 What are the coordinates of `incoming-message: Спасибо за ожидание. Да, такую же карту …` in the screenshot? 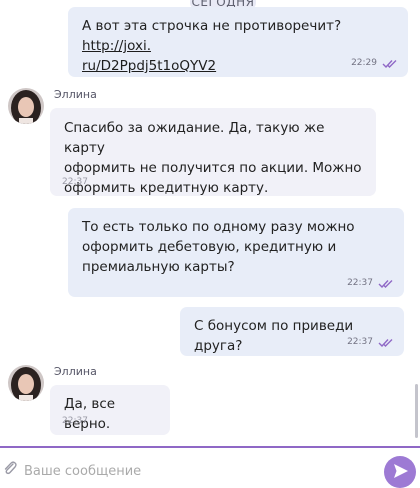 It's located at (213, 152).